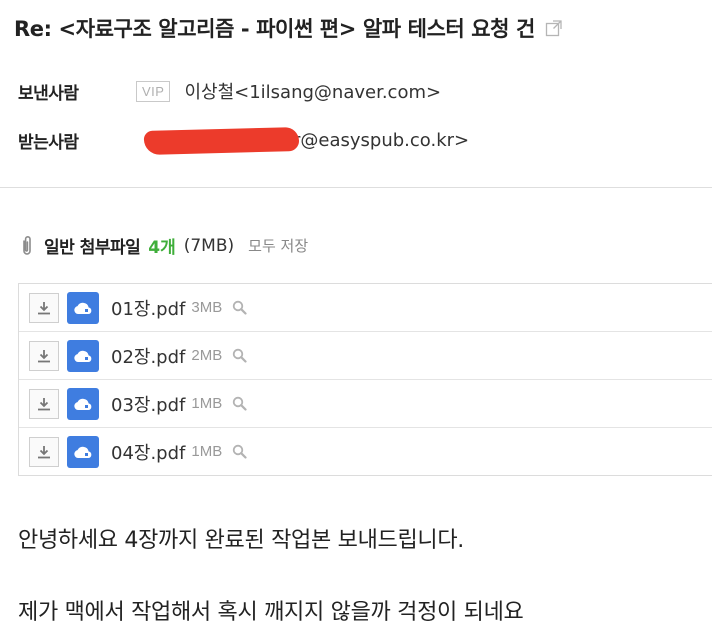 The height and width of the screenshot is (626, 712). I want to click on from-label: 보낸사람, so click(48, 93).